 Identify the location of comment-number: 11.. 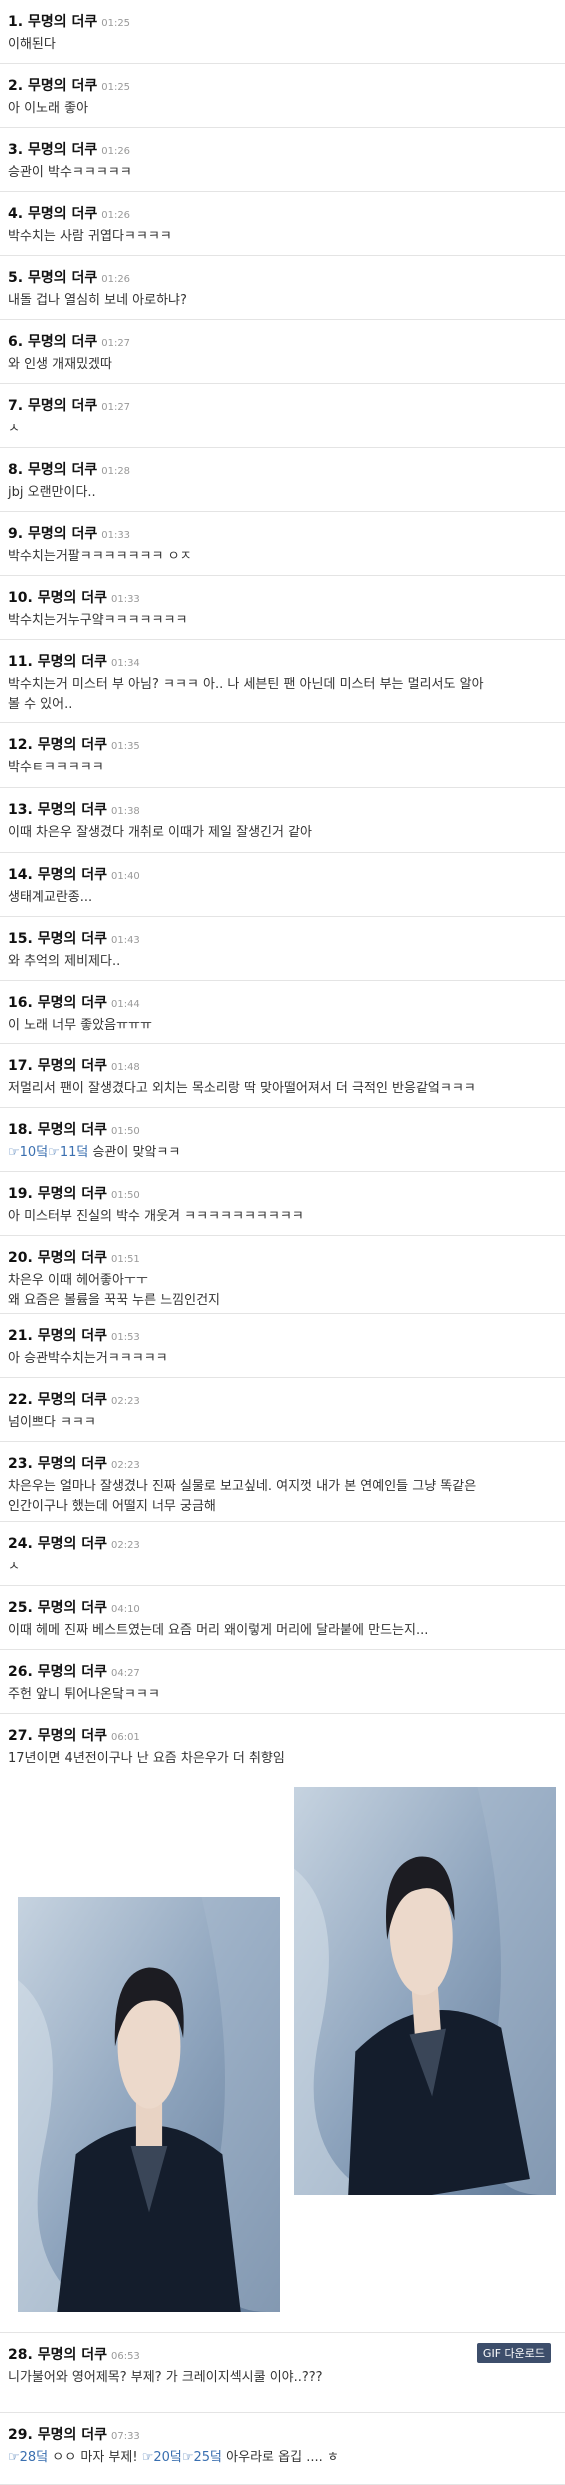
(23, 662).